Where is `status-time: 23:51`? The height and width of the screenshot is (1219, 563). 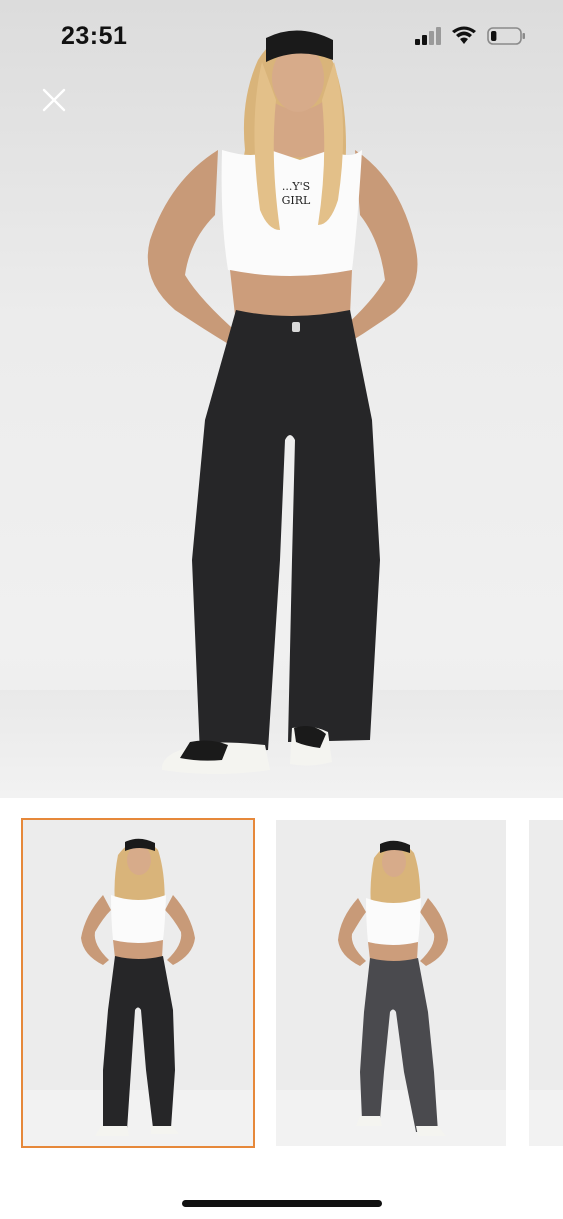
status-time: 23:51 is located at coordinates (94, 36).